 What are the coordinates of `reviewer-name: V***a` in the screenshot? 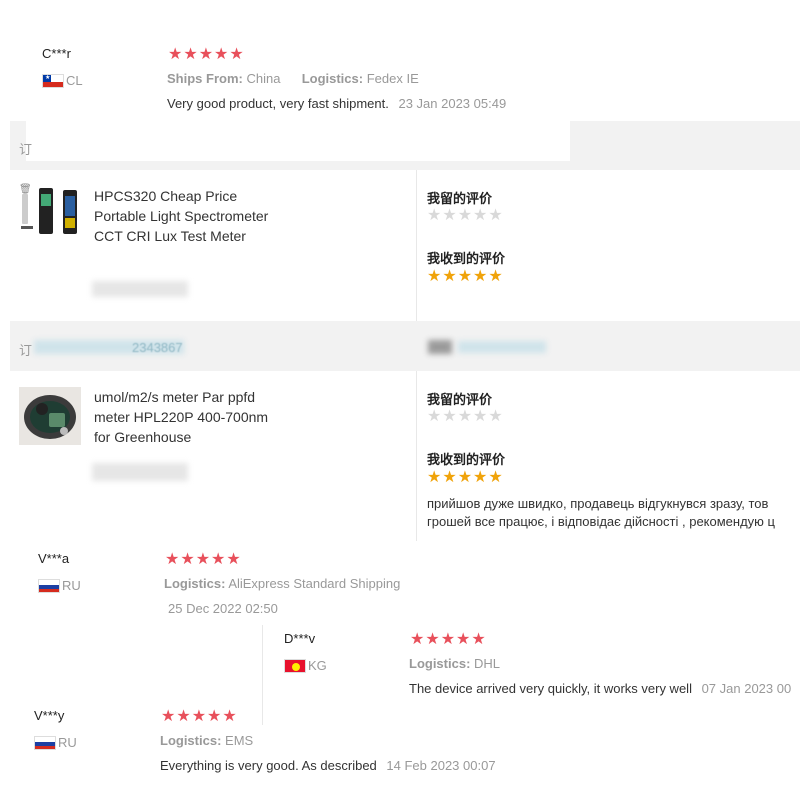 It's located at (54, 558).